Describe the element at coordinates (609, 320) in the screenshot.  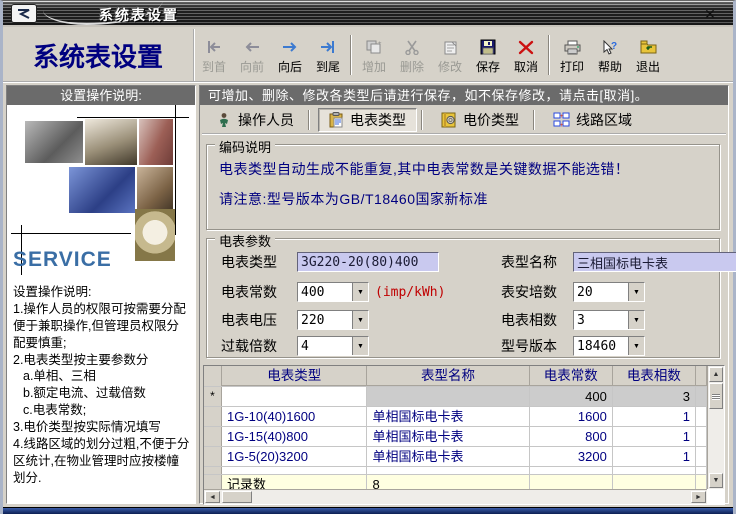
I see `phases-combobox: 3 ▼` at that location.